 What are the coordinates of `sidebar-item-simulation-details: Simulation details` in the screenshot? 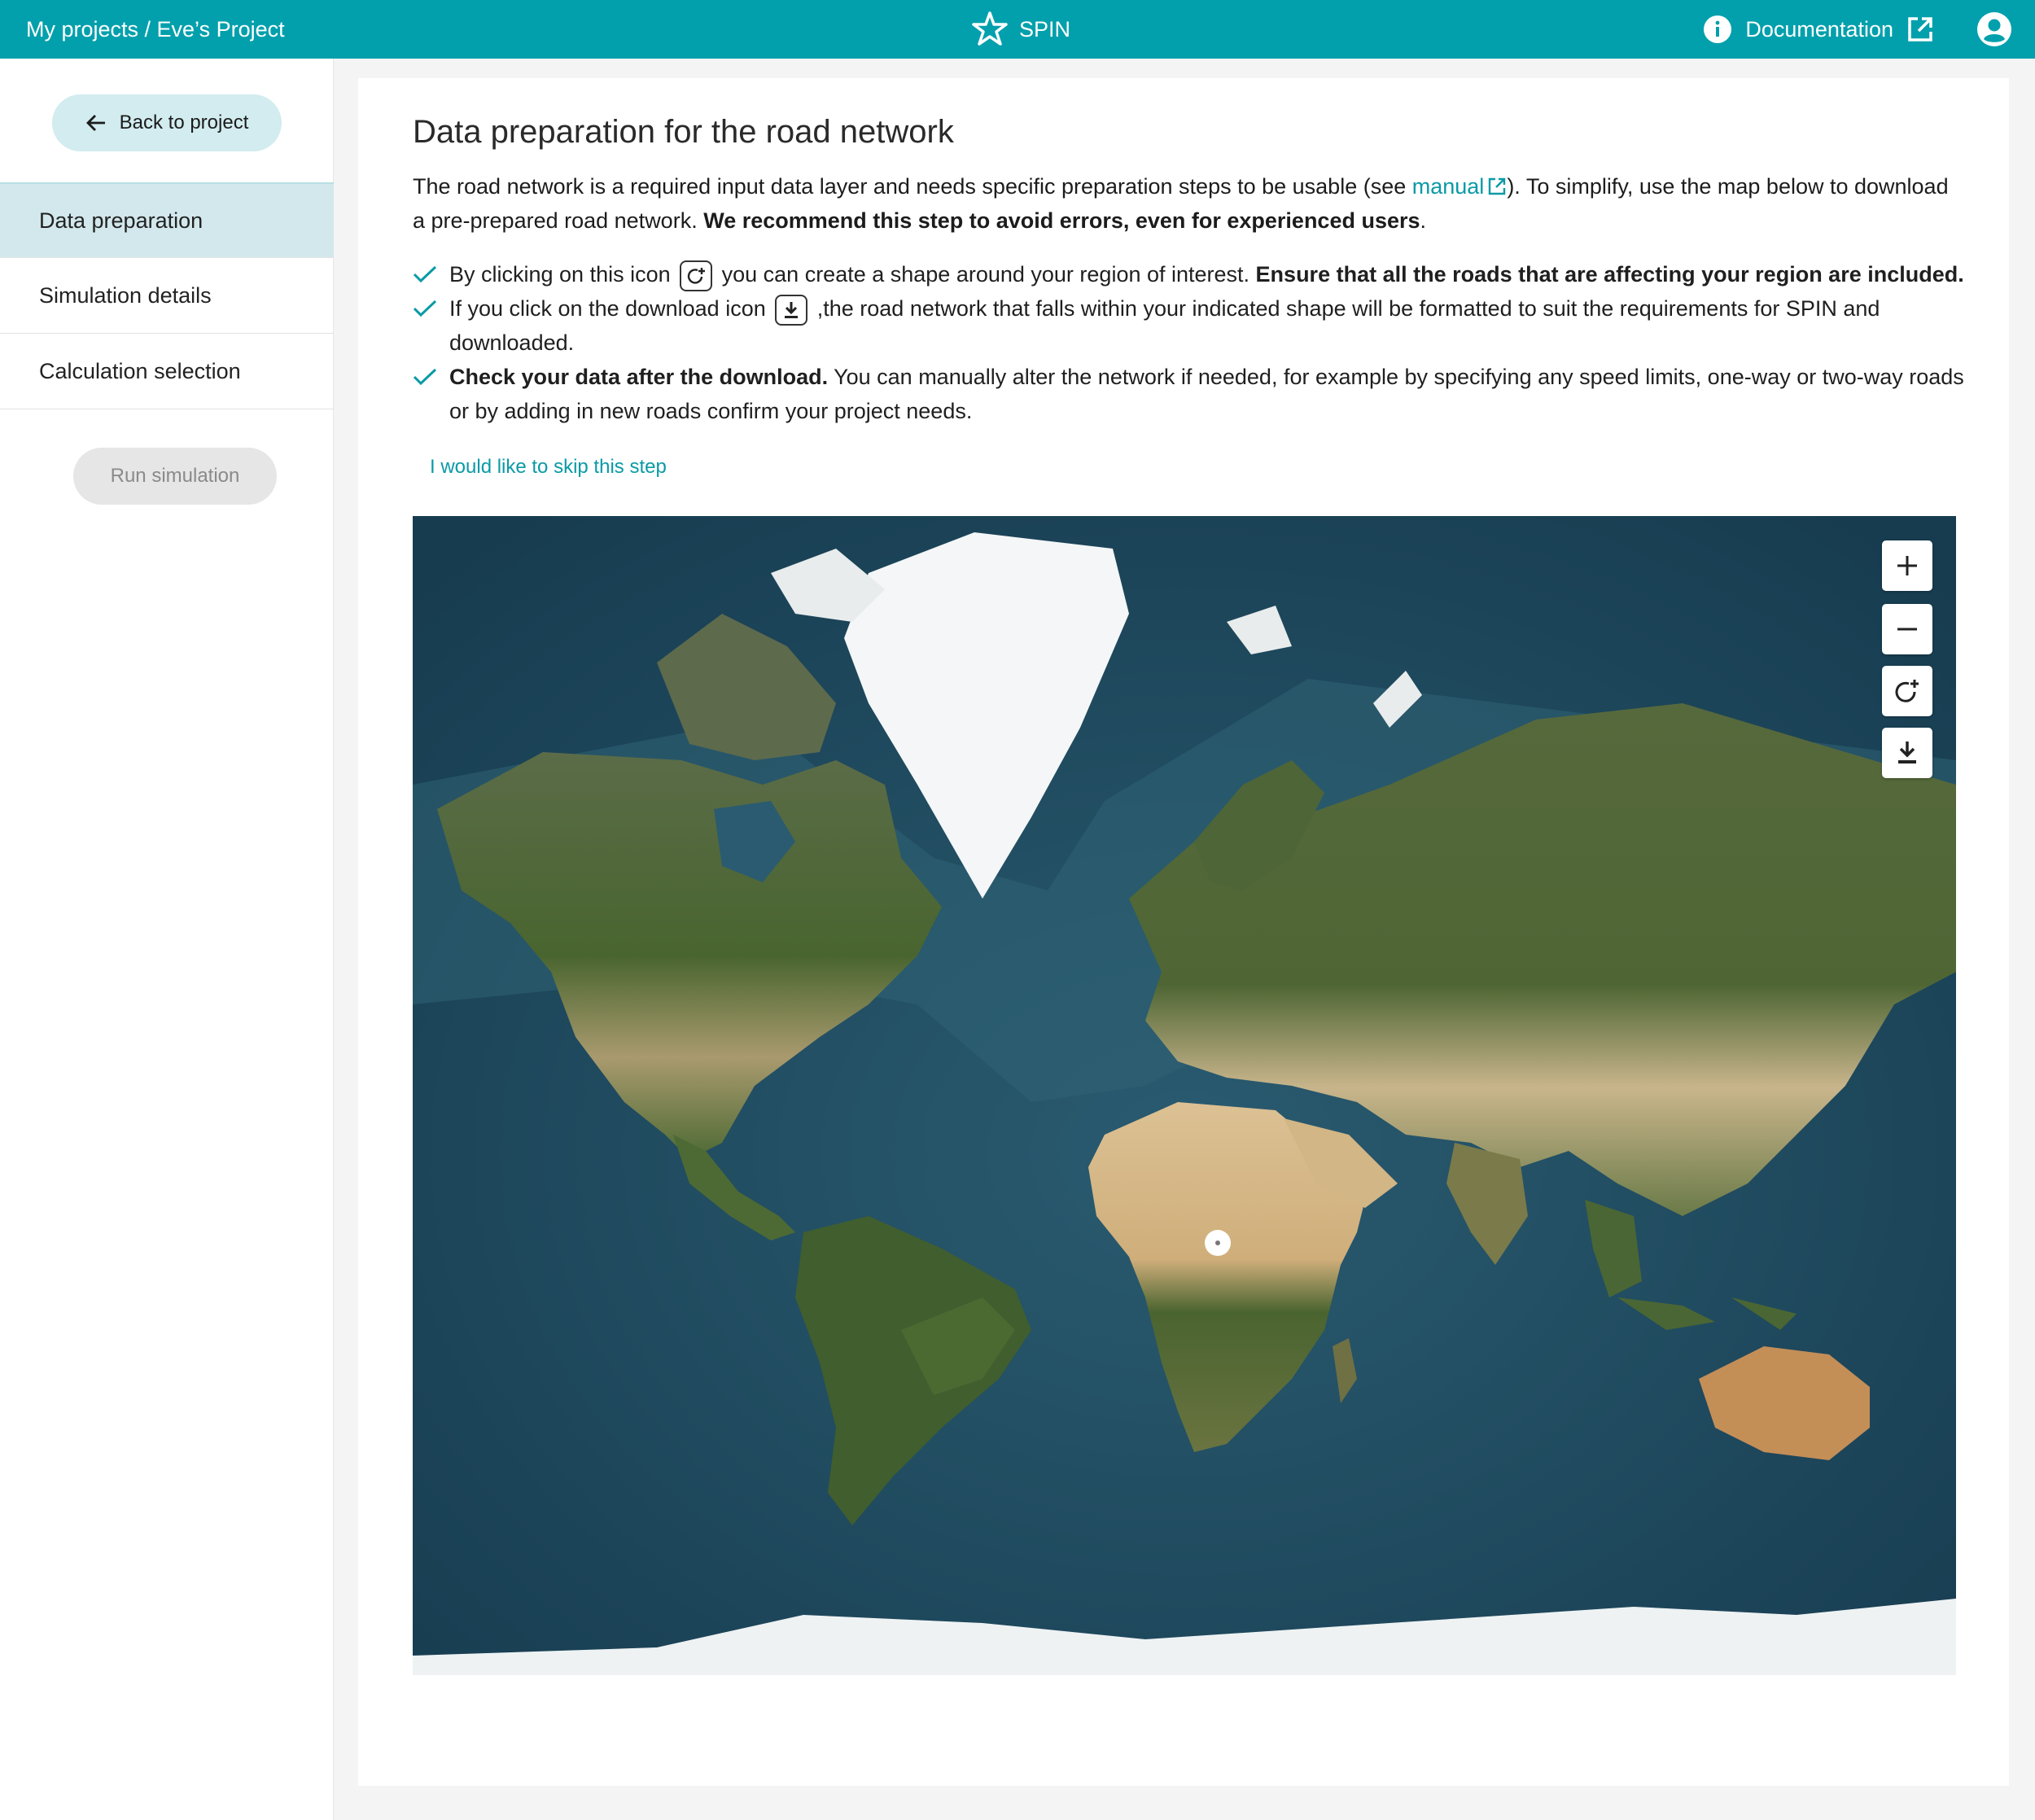 It's located at (167, 296).